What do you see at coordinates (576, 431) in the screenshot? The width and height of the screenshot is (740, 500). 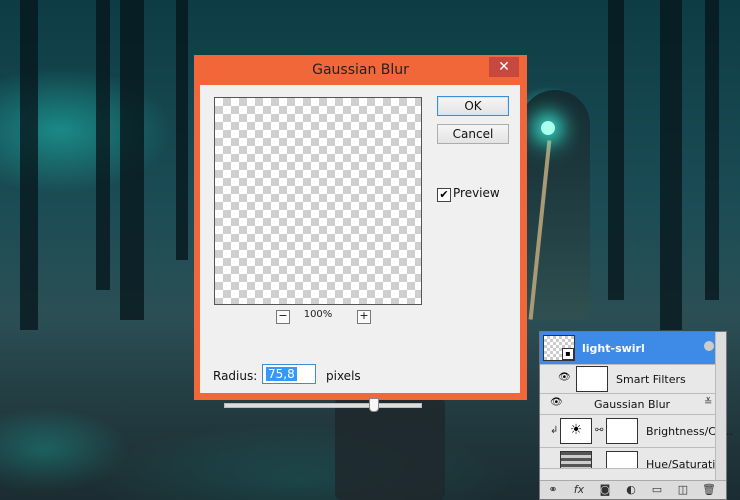 I see `adjustment-thumbnail: ☀` at bounding box center [576, 431].